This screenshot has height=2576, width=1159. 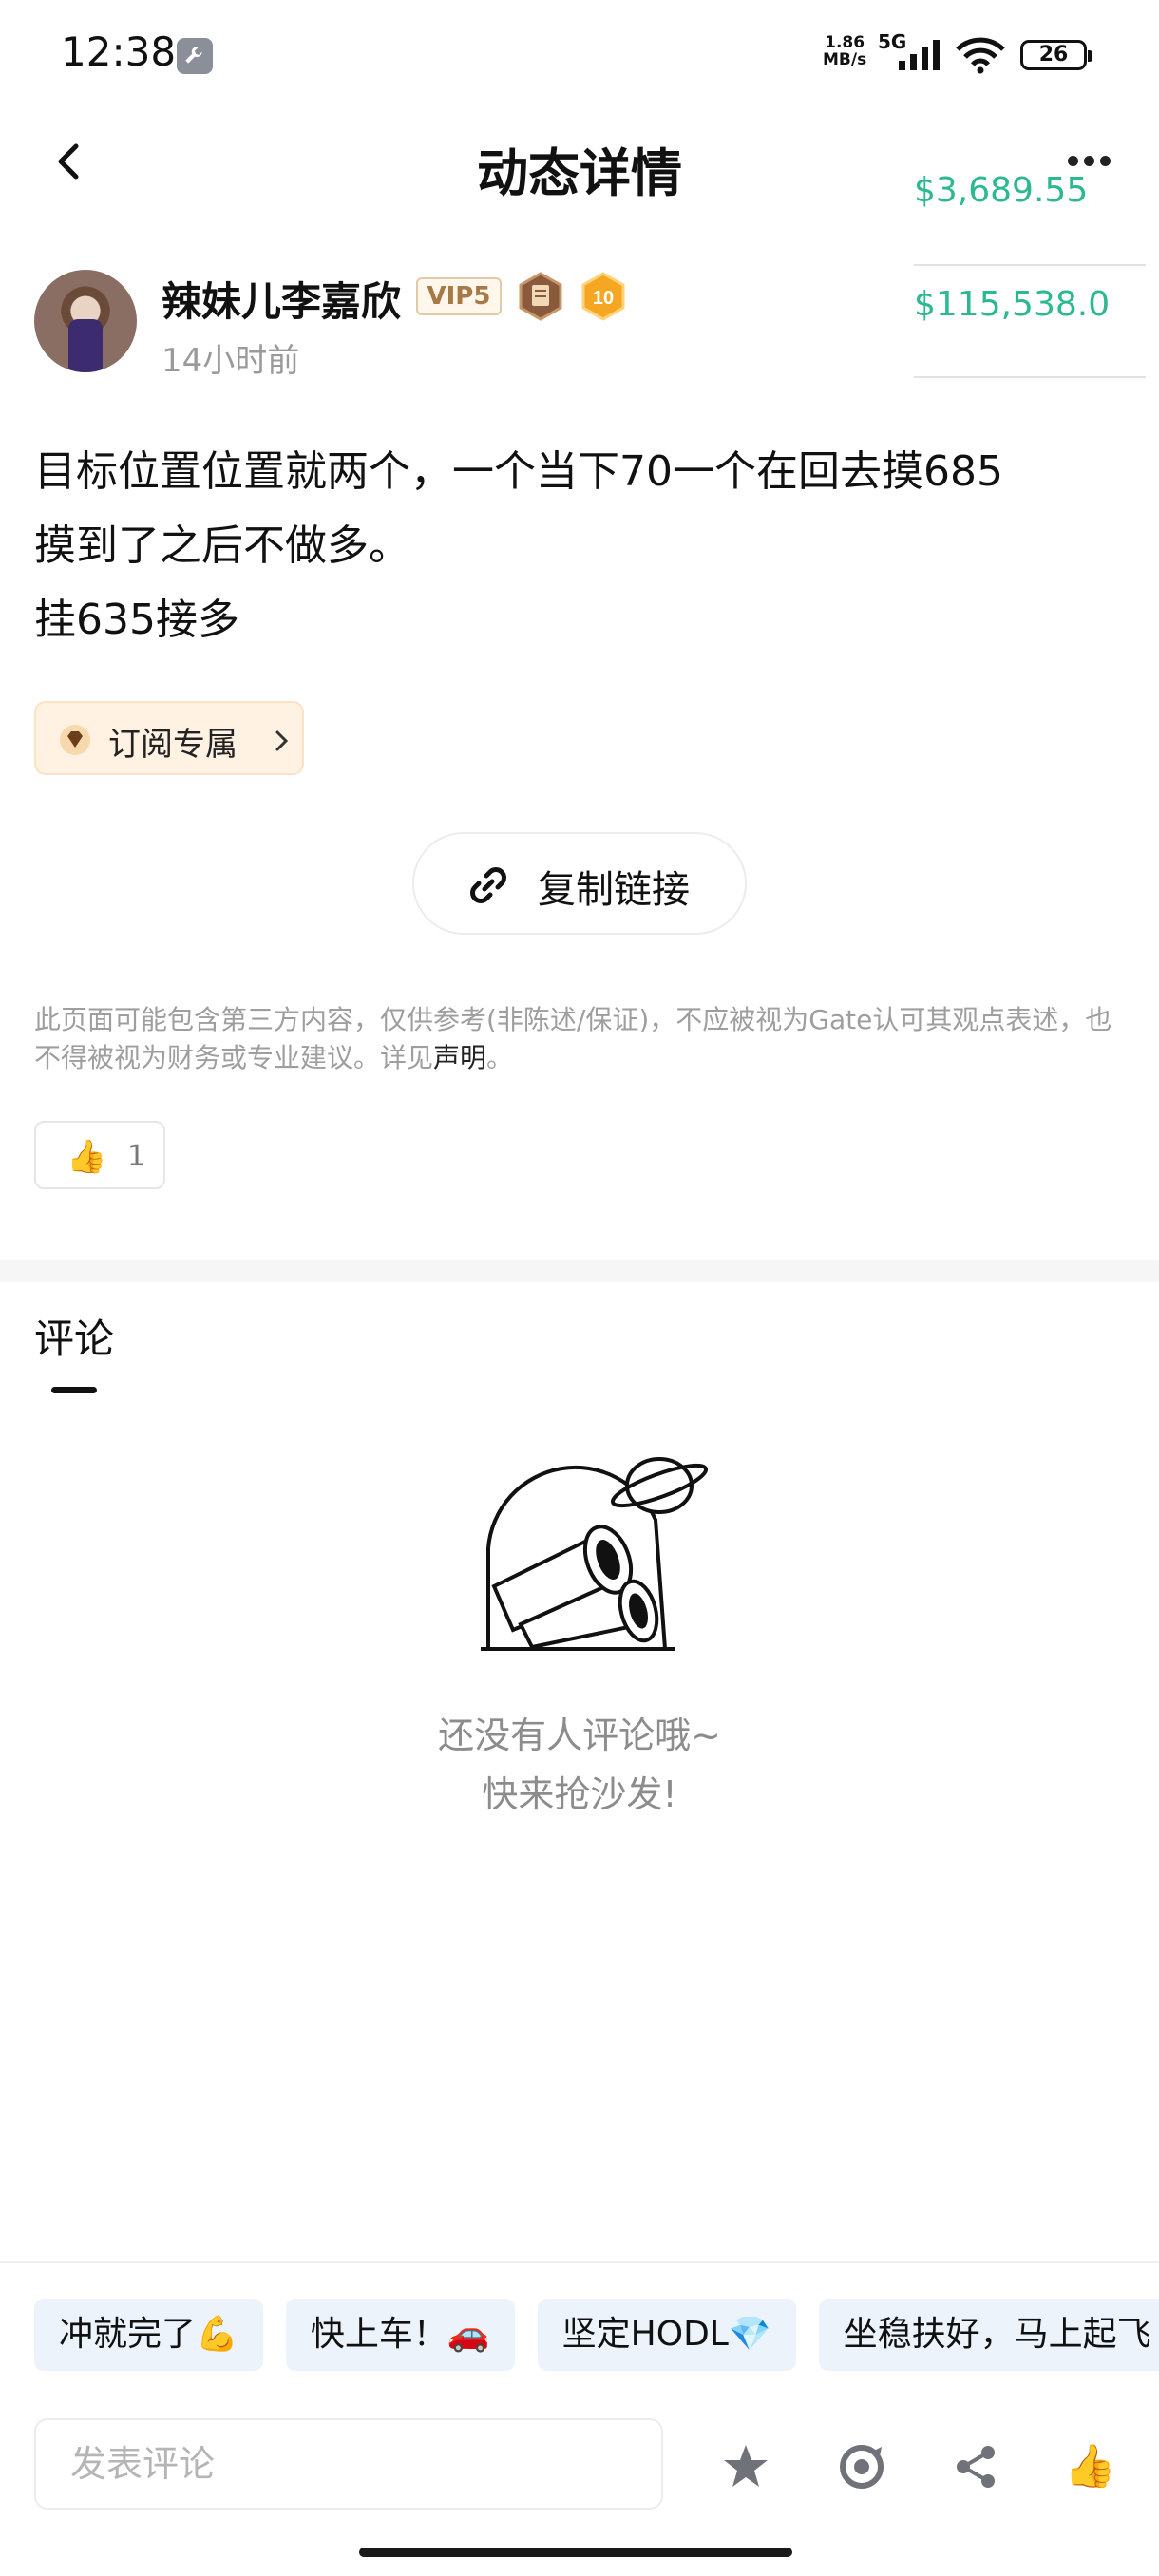 I want to click on copy-link-button: 复制链接, so click(x=579, y=883).